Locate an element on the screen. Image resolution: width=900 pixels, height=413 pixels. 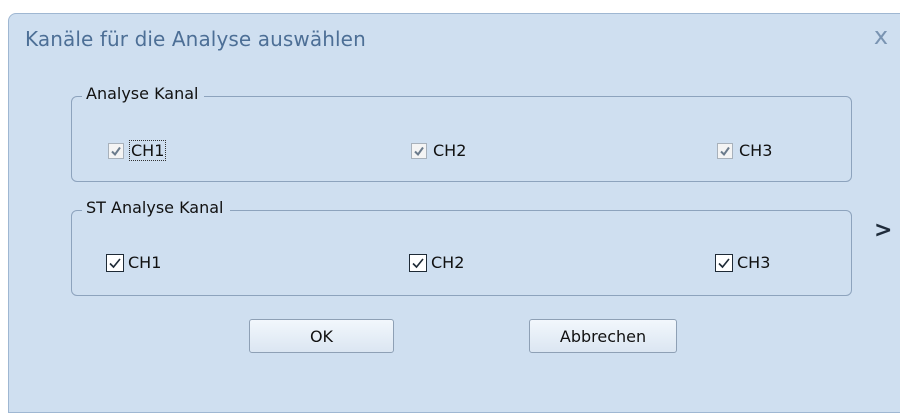
analyse-ch3-checkbox: CH3 is located at coordinates (744, 150).